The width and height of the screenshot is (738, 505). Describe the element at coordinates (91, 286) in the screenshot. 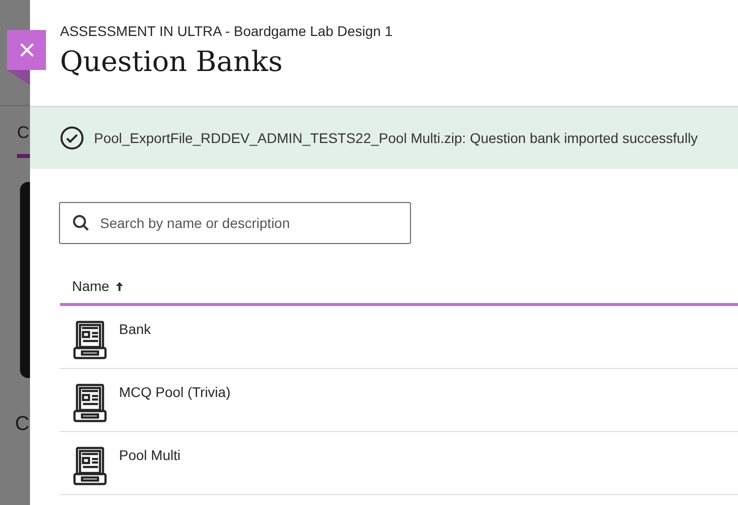

I see `name-column-header: Name` at that location.